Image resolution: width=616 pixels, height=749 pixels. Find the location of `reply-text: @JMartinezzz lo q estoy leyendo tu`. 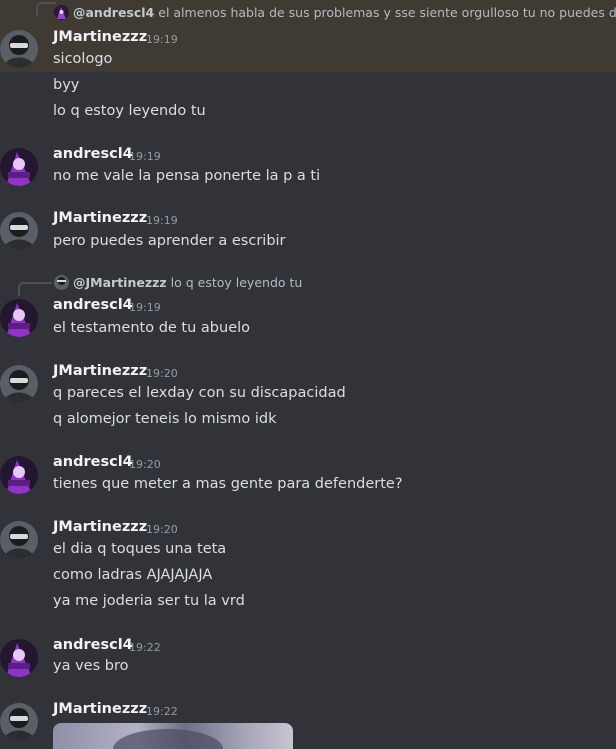

reply-text: @JMartinezzz lo q estoy leyendo tu is located at coordinates (187, 282).